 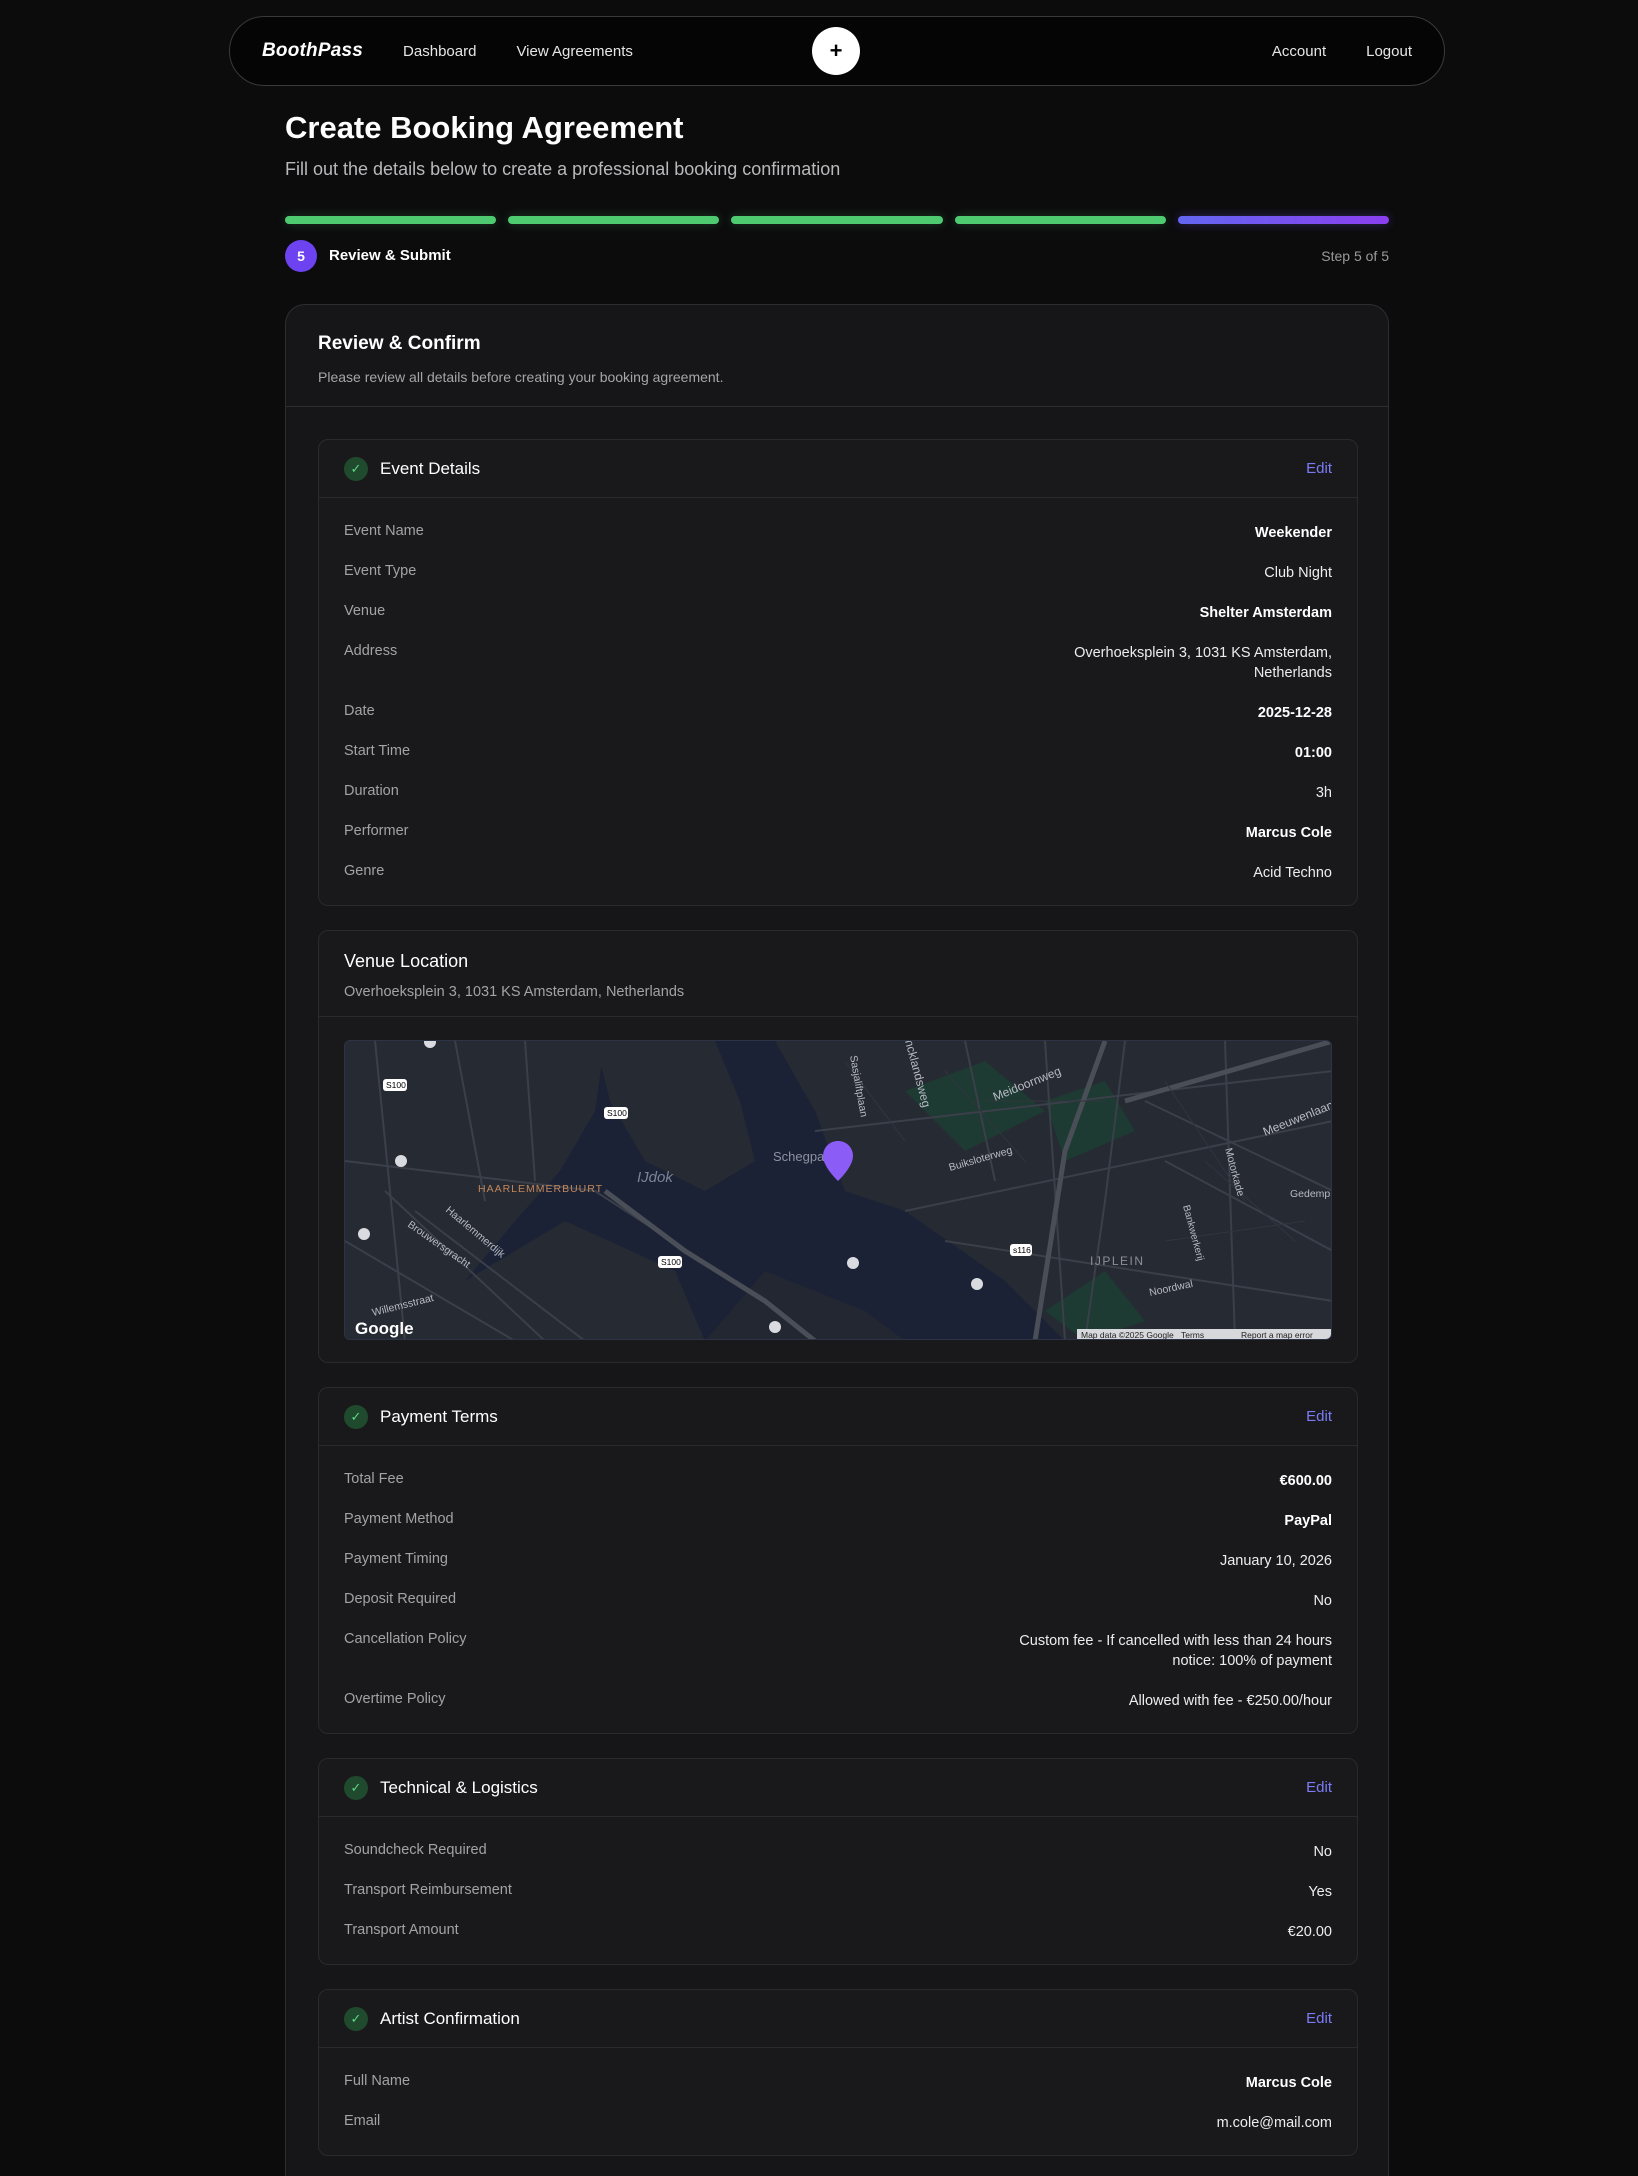 I want to click on row-value: €20.00, so click(x=1309, y=1932).